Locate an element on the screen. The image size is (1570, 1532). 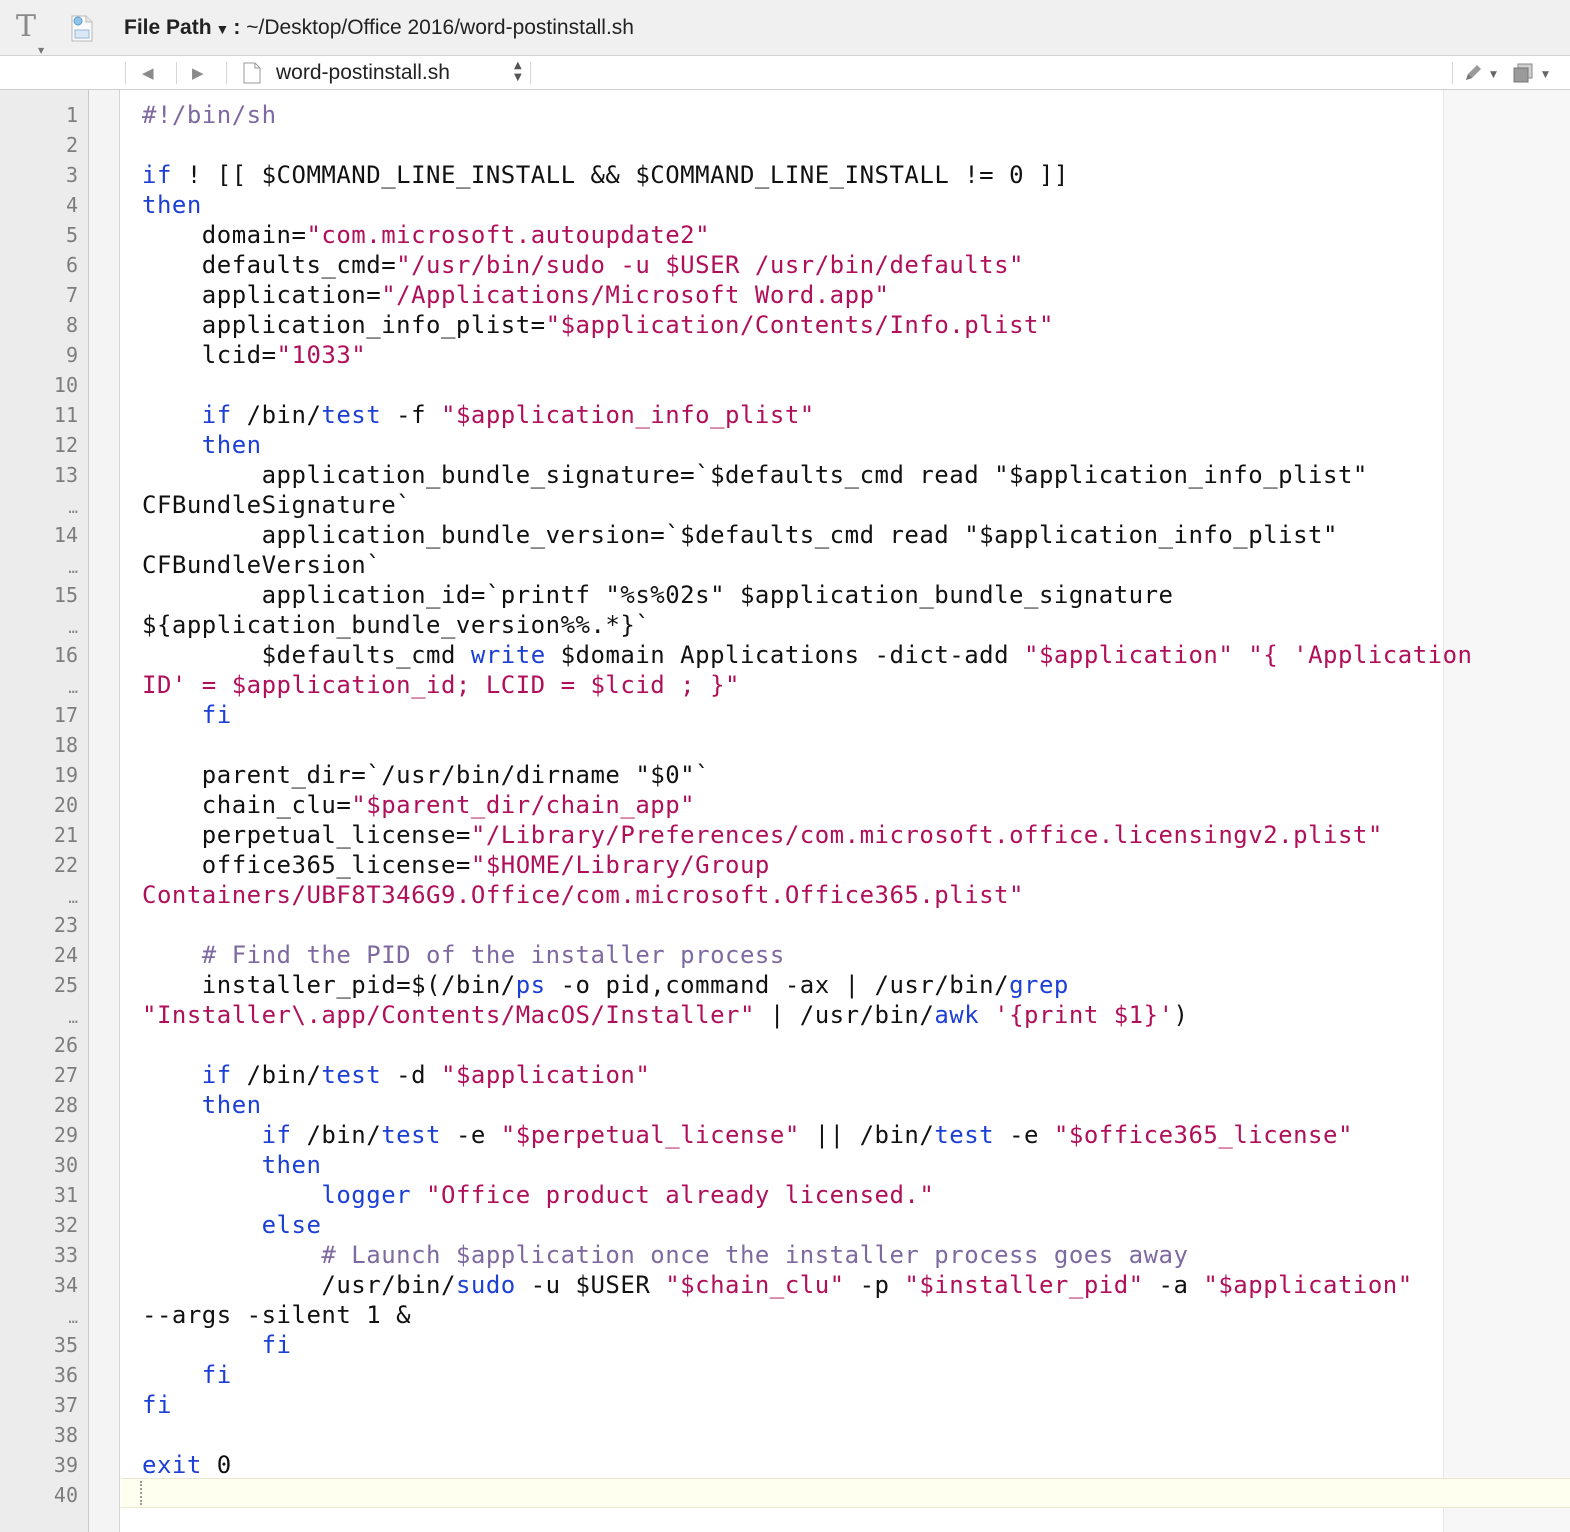
string-token: '{print $1}' is located at coordinates (1084, 1015).